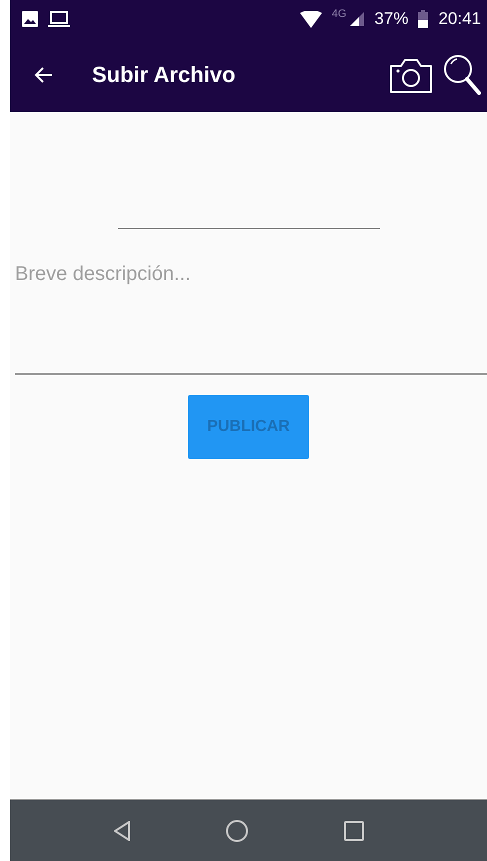 The width and height of the screenshot is (487, 861). Describe the element at coordinates (311, 19) in the screenshot. I see `wifi-icon` at that location.